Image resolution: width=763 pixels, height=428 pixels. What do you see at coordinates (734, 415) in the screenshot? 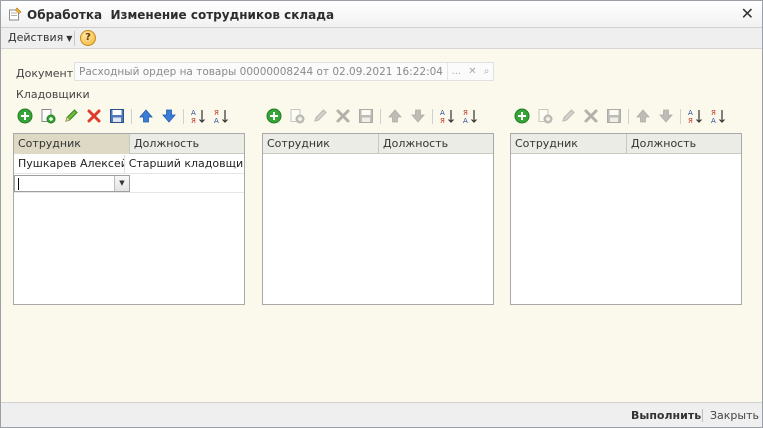
I see `close-button: Закрыть` at bounding box center [734, 415].